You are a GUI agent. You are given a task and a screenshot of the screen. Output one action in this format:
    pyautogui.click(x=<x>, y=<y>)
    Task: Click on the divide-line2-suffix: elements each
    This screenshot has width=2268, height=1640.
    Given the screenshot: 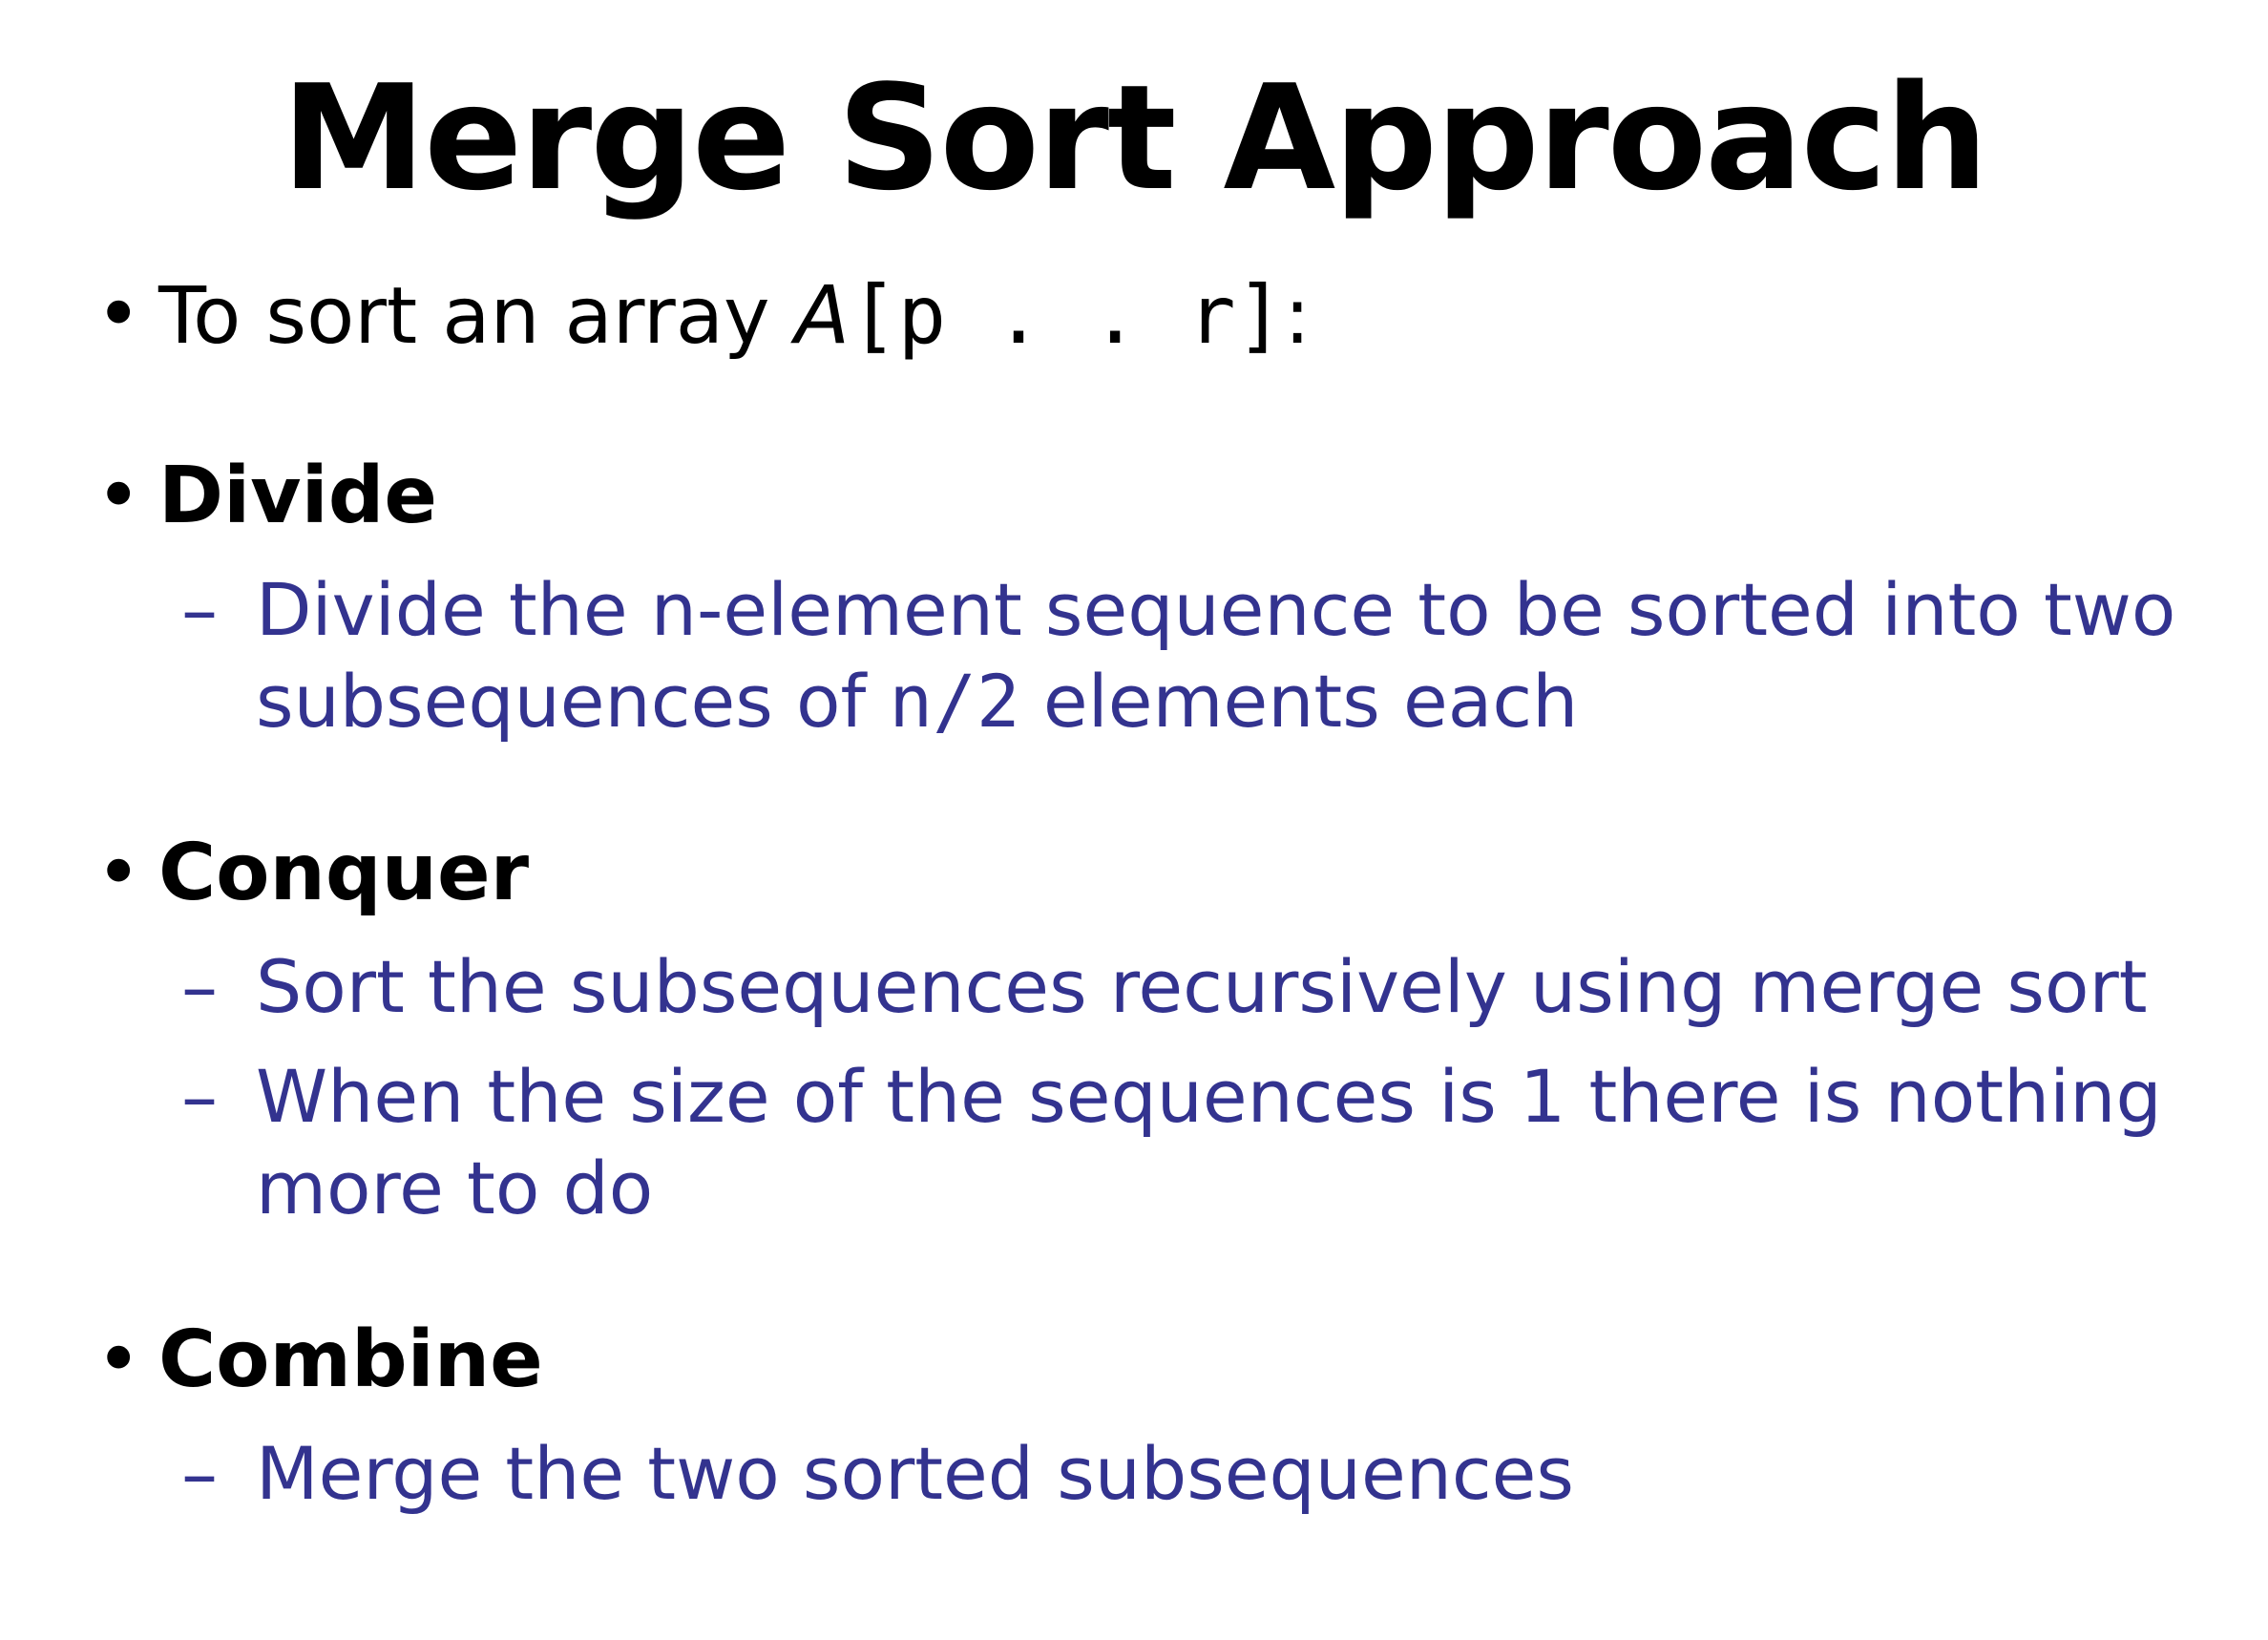 What is the action you would take?
    pyautogui.click(x=1299, y=701)
    